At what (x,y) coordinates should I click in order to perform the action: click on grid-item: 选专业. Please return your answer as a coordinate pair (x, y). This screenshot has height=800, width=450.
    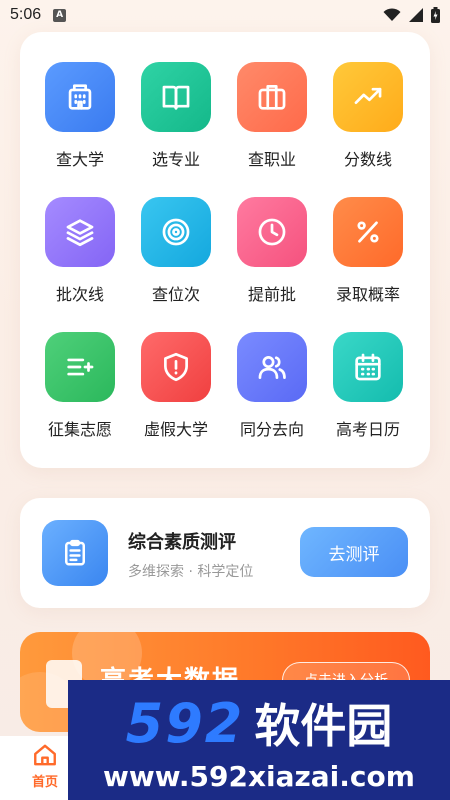
    Looking at the image, I should click on (176, 122).